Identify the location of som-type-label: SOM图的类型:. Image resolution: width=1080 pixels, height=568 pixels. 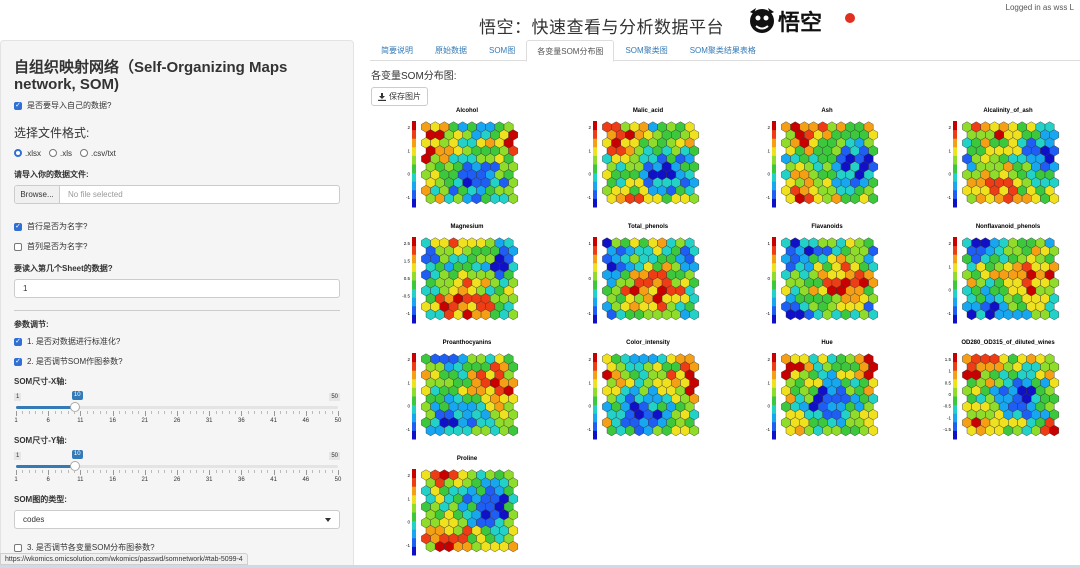
(40, 499).